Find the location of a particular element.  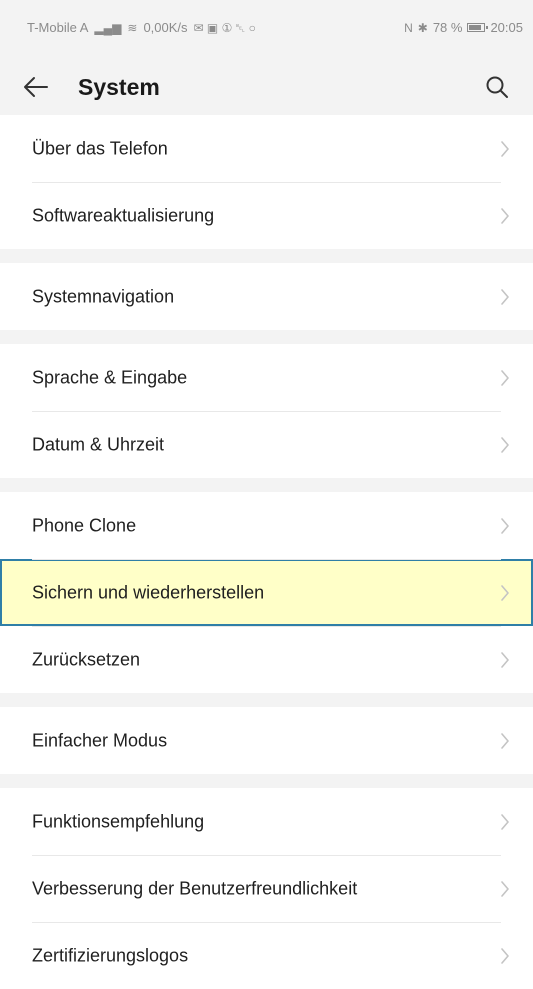

settings-item: Sprache & Eingabe is located at coordinates (266, 377).